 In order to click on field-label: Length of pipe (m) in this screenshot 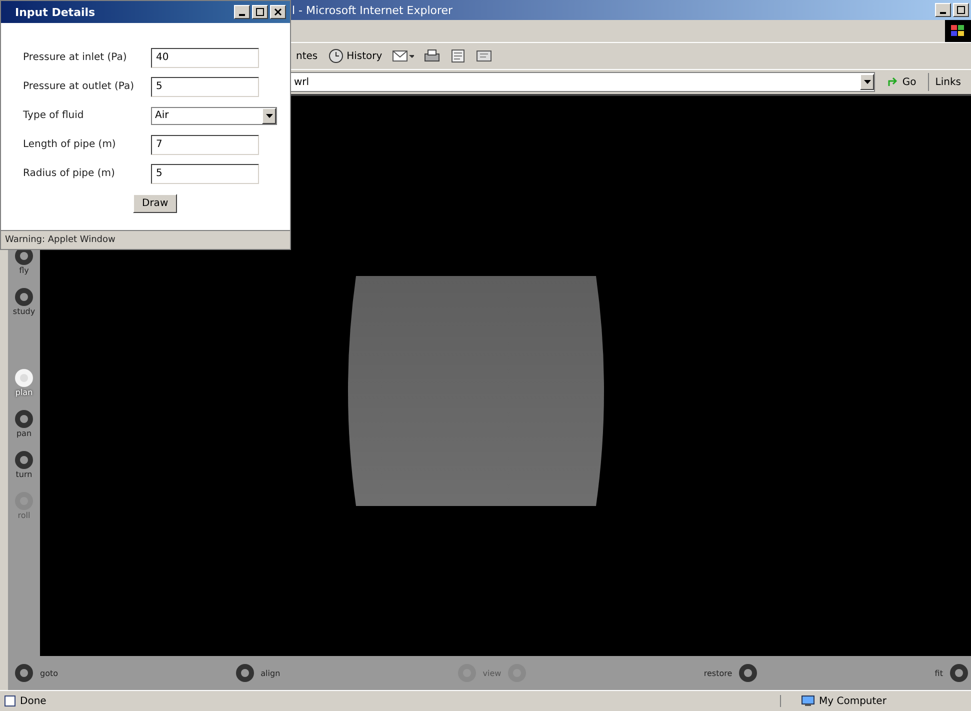, I will do `click(70, 144)`.